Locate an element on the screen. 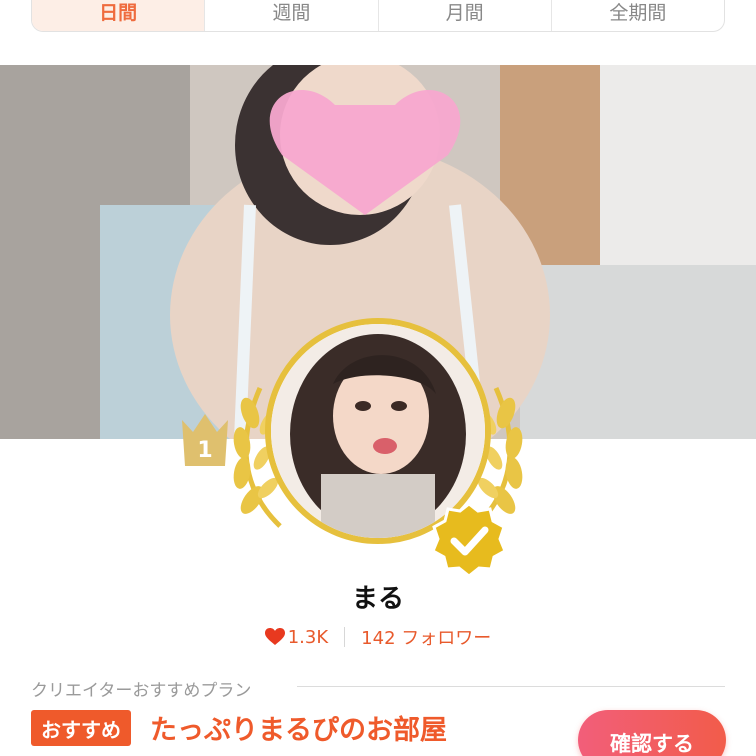 Image resolution: width=756 pixels, height=756 pixels. tab-all-time: 全期間 is located at coordinates (637, 15).